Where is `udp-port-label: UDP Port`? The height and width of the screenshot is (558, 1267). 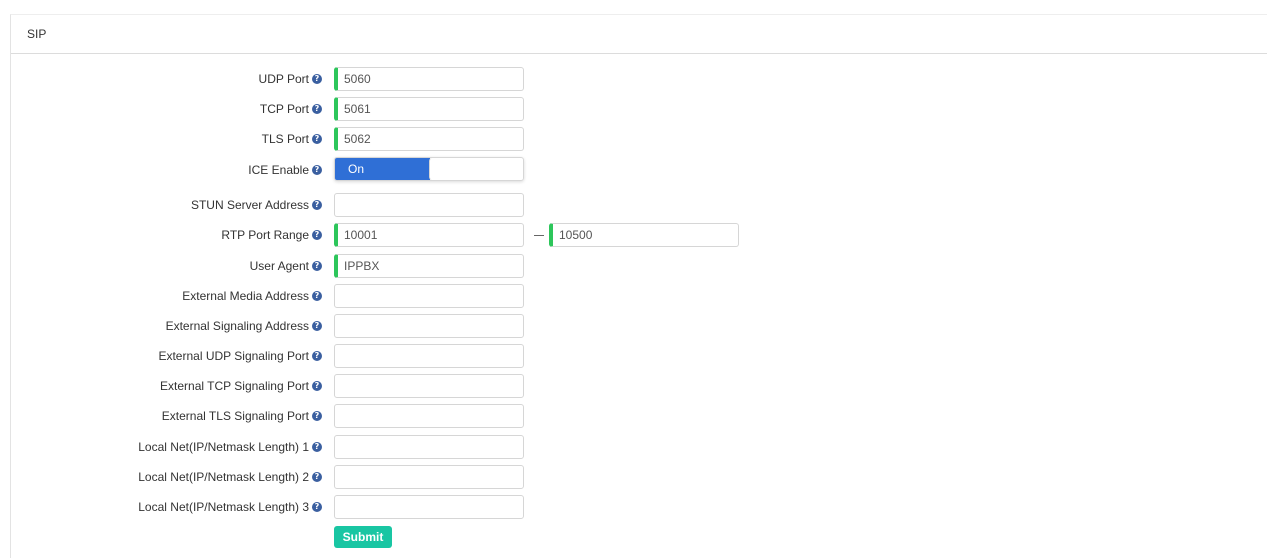
udp-port-label: UDP Port is located at coordinates (283, 79).